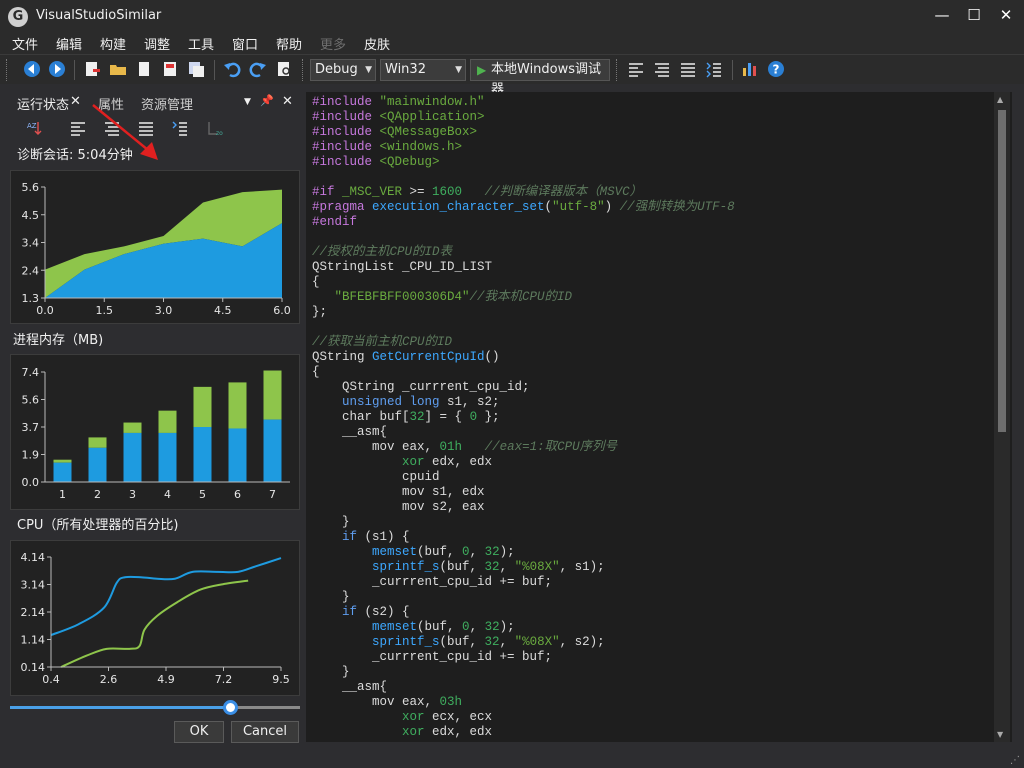 The width and height of the screenshot is (1024, 768). What do you see at coordinates (523, 102) in the screenshot?
I see `code-line: #include "mainwindow.h"` at bounding box center [523, 102].